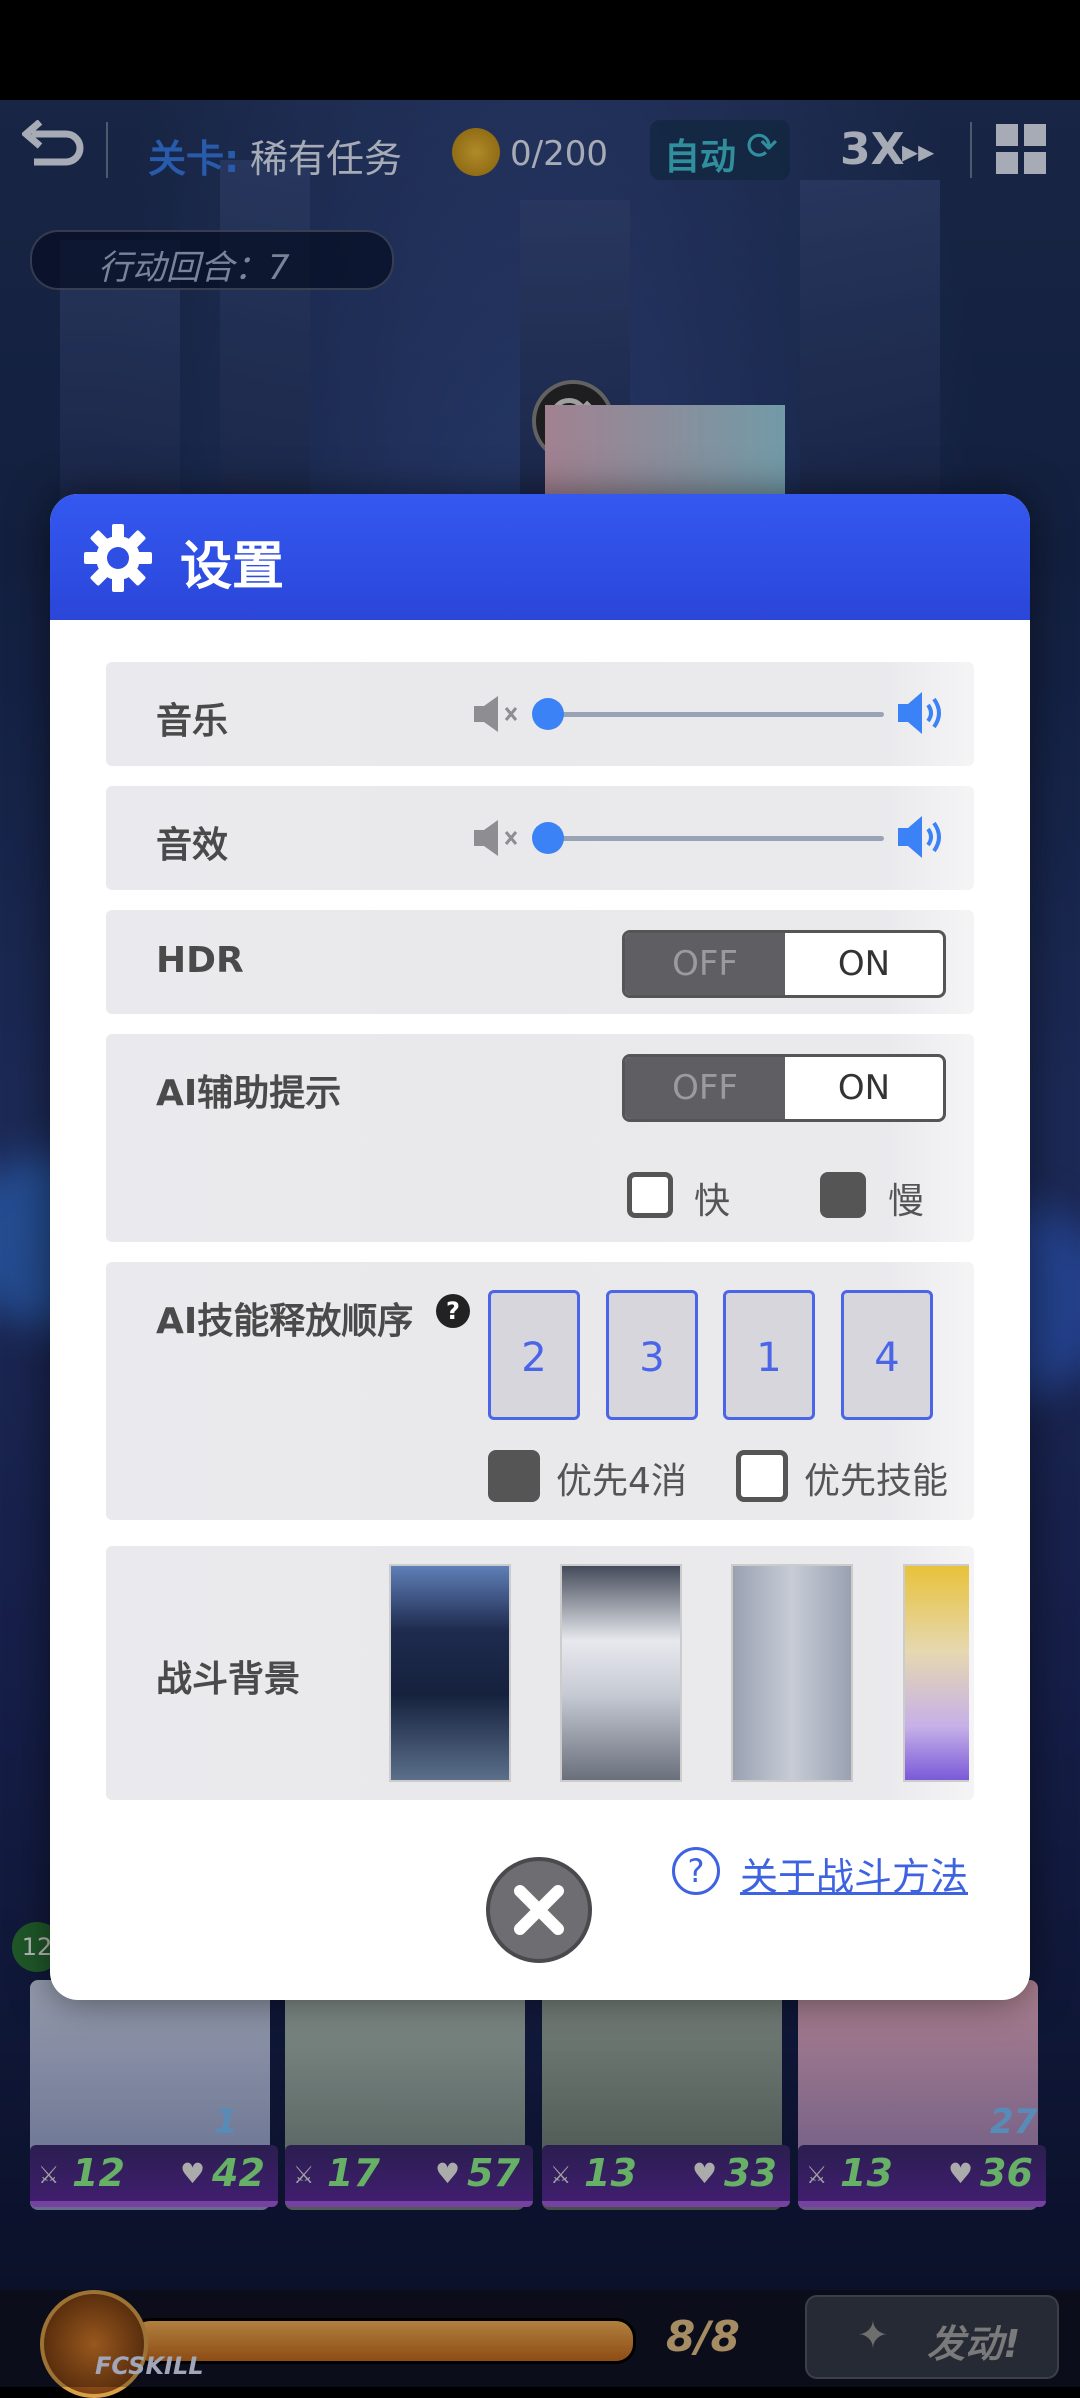  I want to click on battle-background-label: 战斗背景, so click(228, 1679).